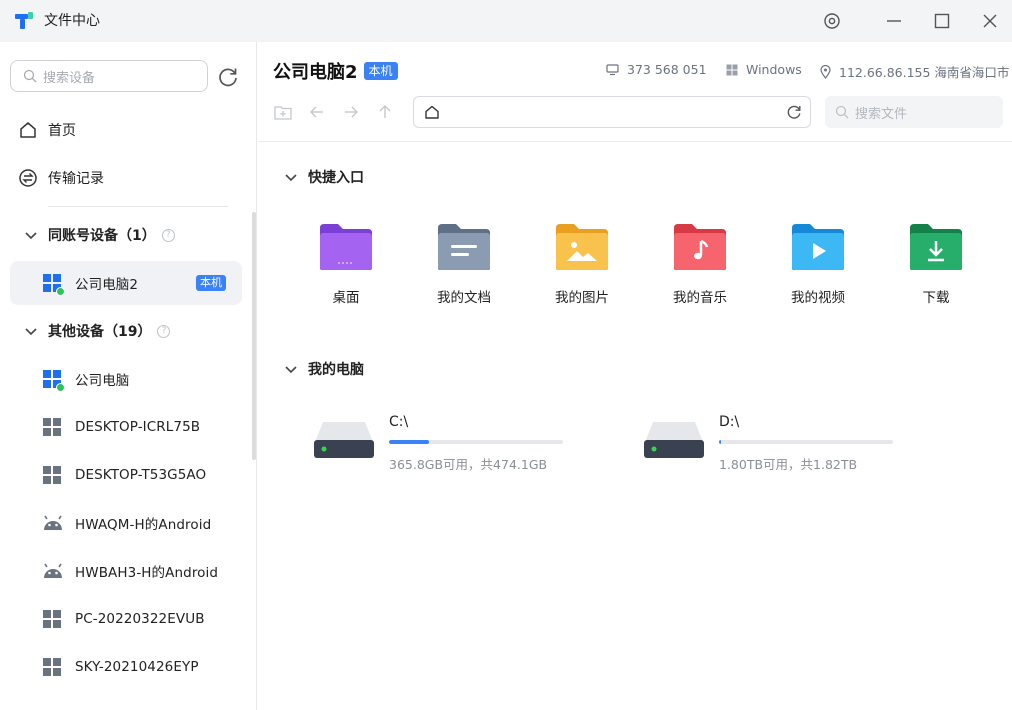  Describe the element at coordinates (825, 71) in the screenshot. I see `location-pin-icon` at that location.